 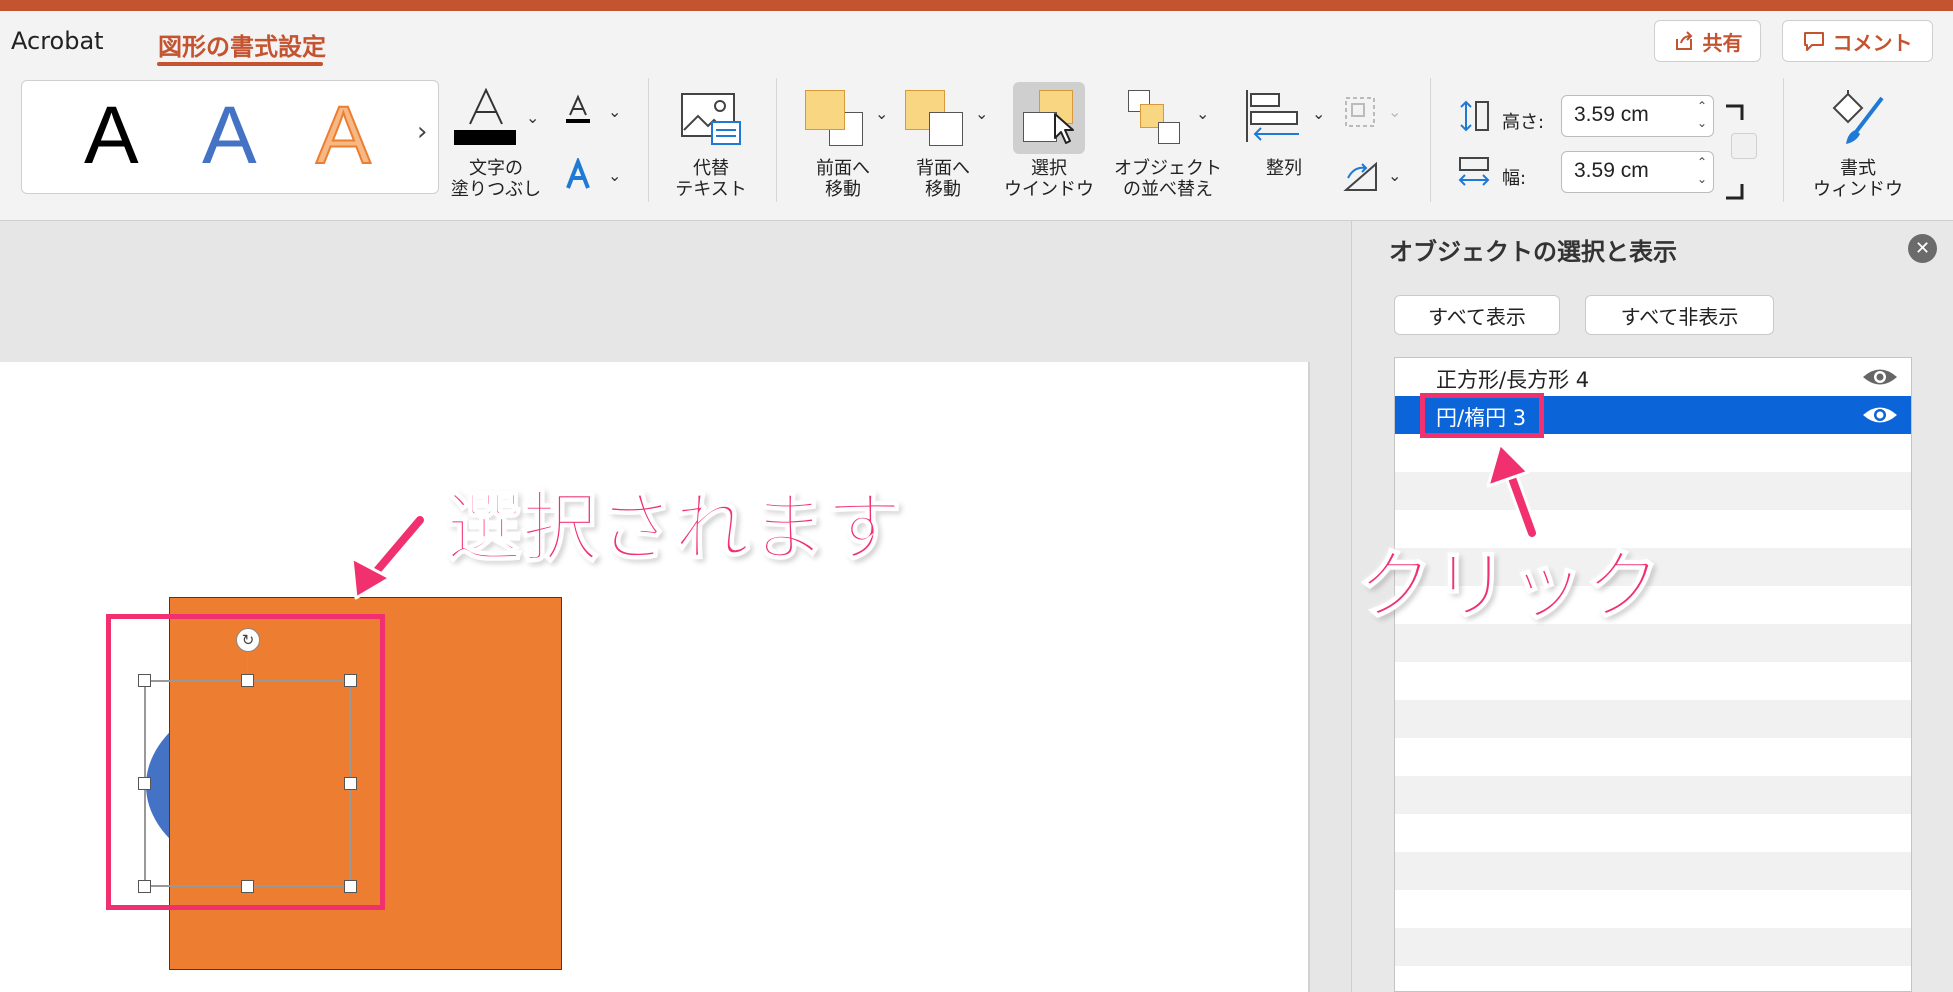 I want to click on arrow-to-list-item-icon, so click(x=1512, y=491).